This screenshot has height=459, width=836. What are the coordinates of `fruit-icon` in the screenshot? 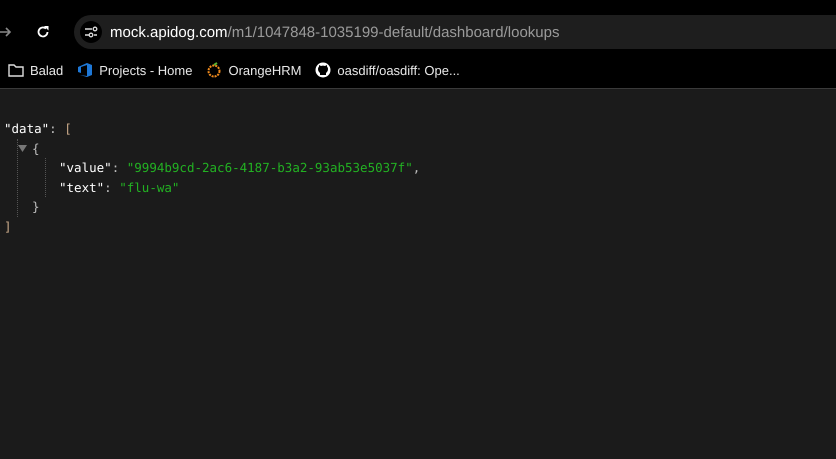 It's located at (214, 70).